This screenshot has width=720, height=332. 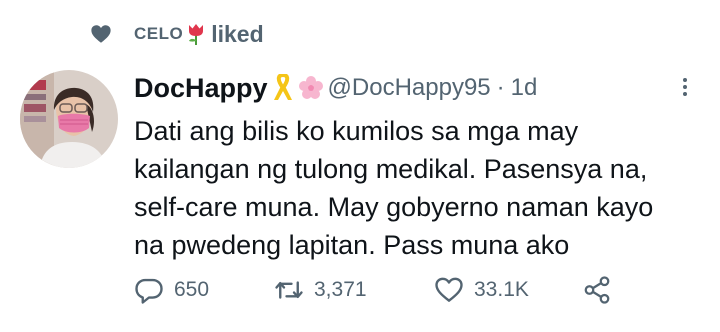 What do you see at coordinates (201, 88) in the screenshot?
I see `display-name: DocHappy` at bounding box center [201, 88].